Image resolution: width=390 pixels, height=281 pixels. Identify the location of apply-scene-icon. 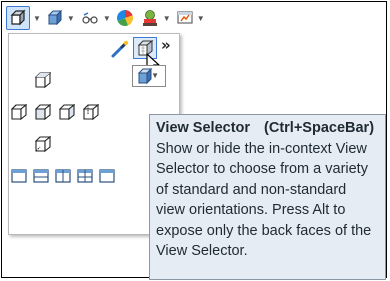
(149, 18).